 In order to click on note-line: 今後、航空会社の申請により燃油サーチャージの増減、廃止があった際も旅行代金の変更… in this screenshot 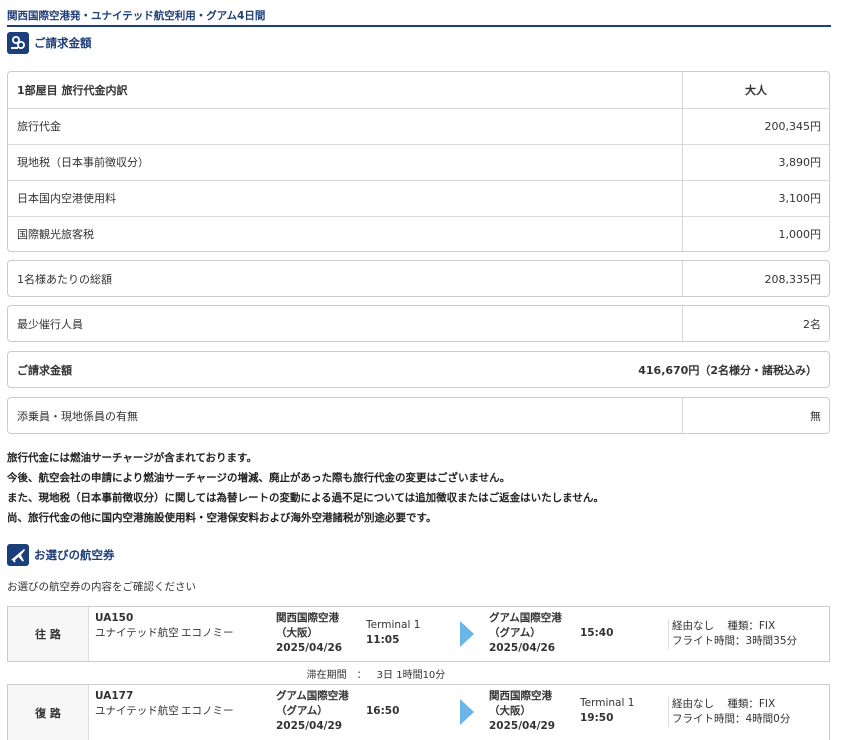, I will do `click(259, 478)`.